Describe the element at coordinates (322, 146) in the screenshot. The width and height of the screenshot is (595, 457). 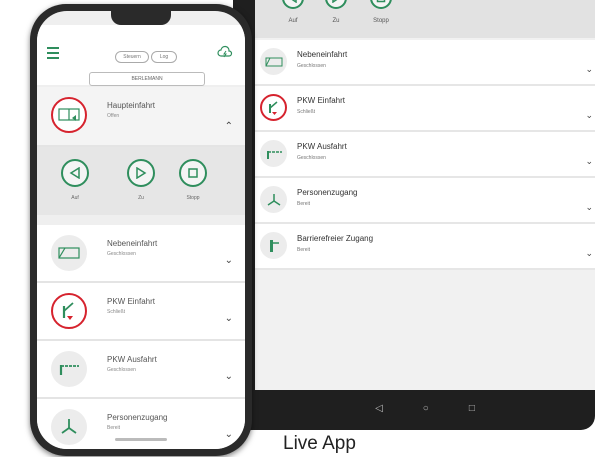
I see `tablet-item-title: PKW Ausfahrt` at that location.